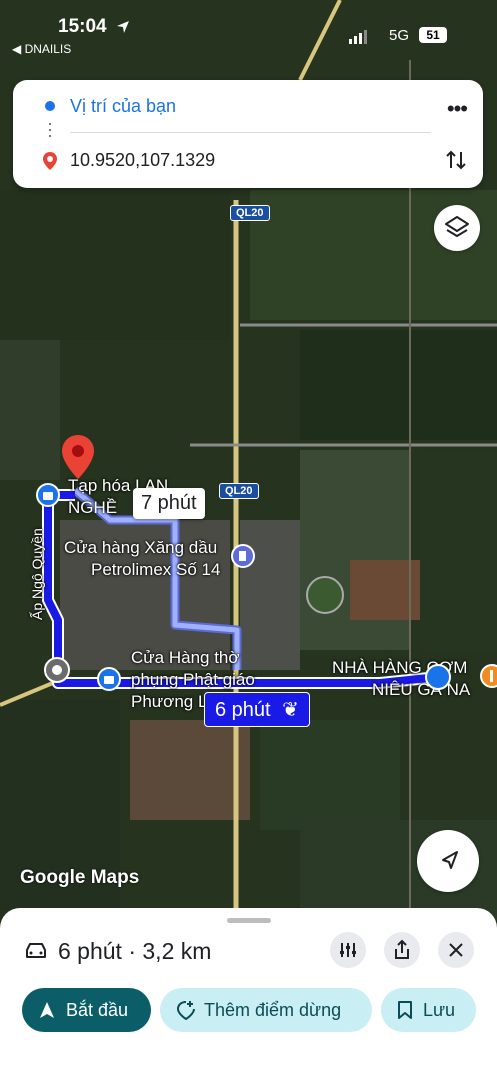 This screenshot has width=497, height=1080. I want to click on restaurant-icon, so click(488, 676).